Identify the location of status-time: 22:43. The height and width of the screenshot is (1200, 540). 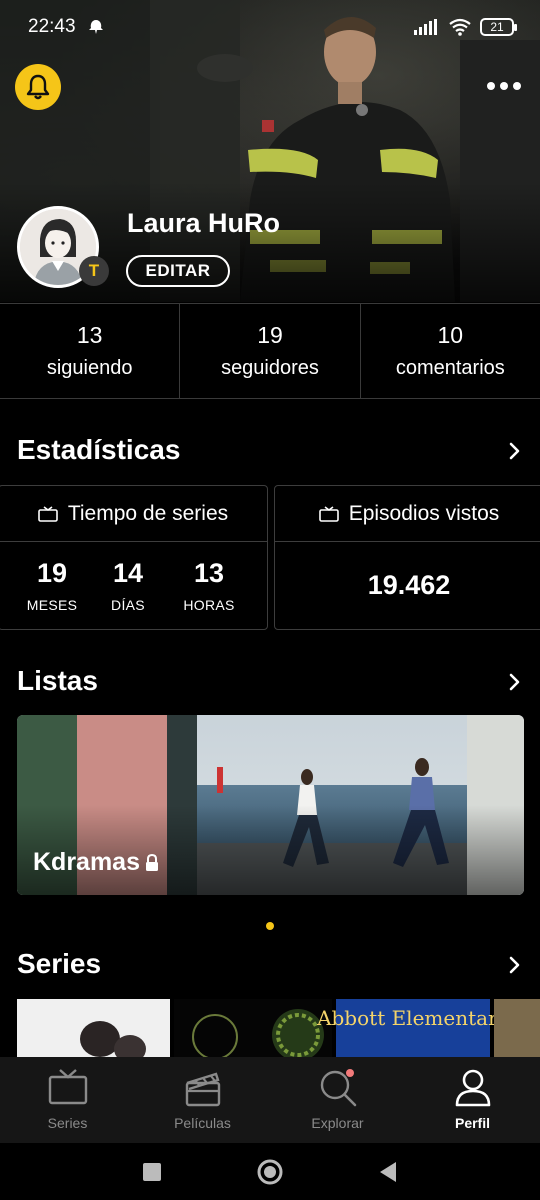
(52, 26).